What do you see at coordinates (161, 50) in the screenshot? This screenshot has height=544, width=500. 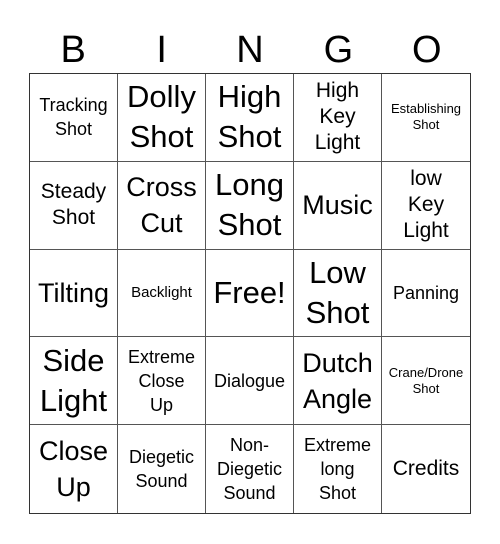 I see `header-letter-i: I` at bounding box center [161, 50].